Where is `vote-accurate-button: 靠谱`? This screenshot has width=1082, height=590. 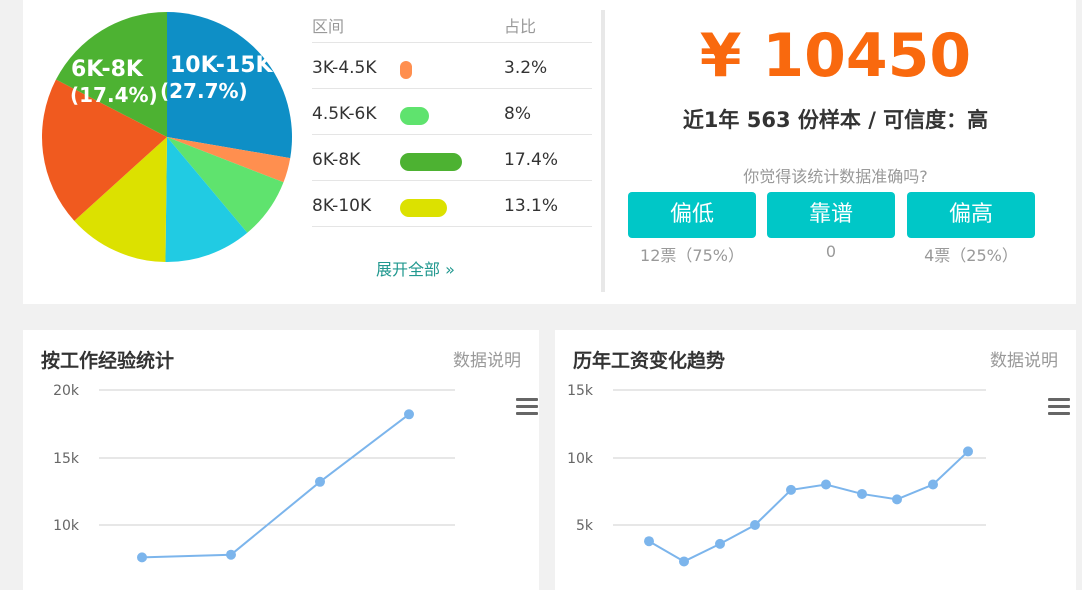
vote-accurate-button: 靠谱 is located at coordinates (831, 215).